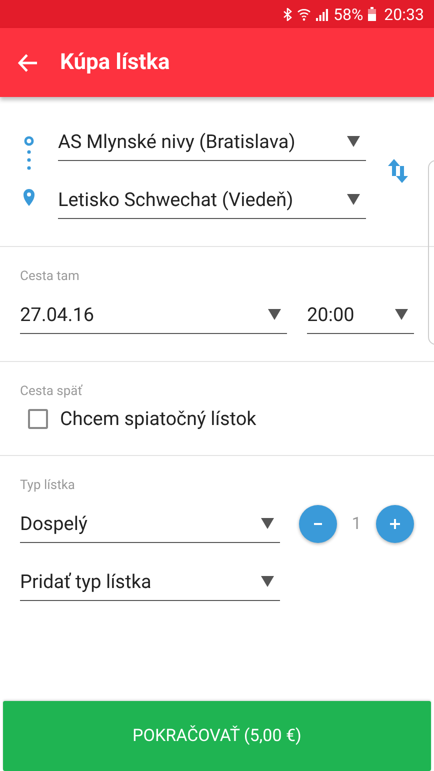 Image resolution: width=434 pixels, height=771 pixels. I want to click on battery-level: 58%, so click(348, 14).